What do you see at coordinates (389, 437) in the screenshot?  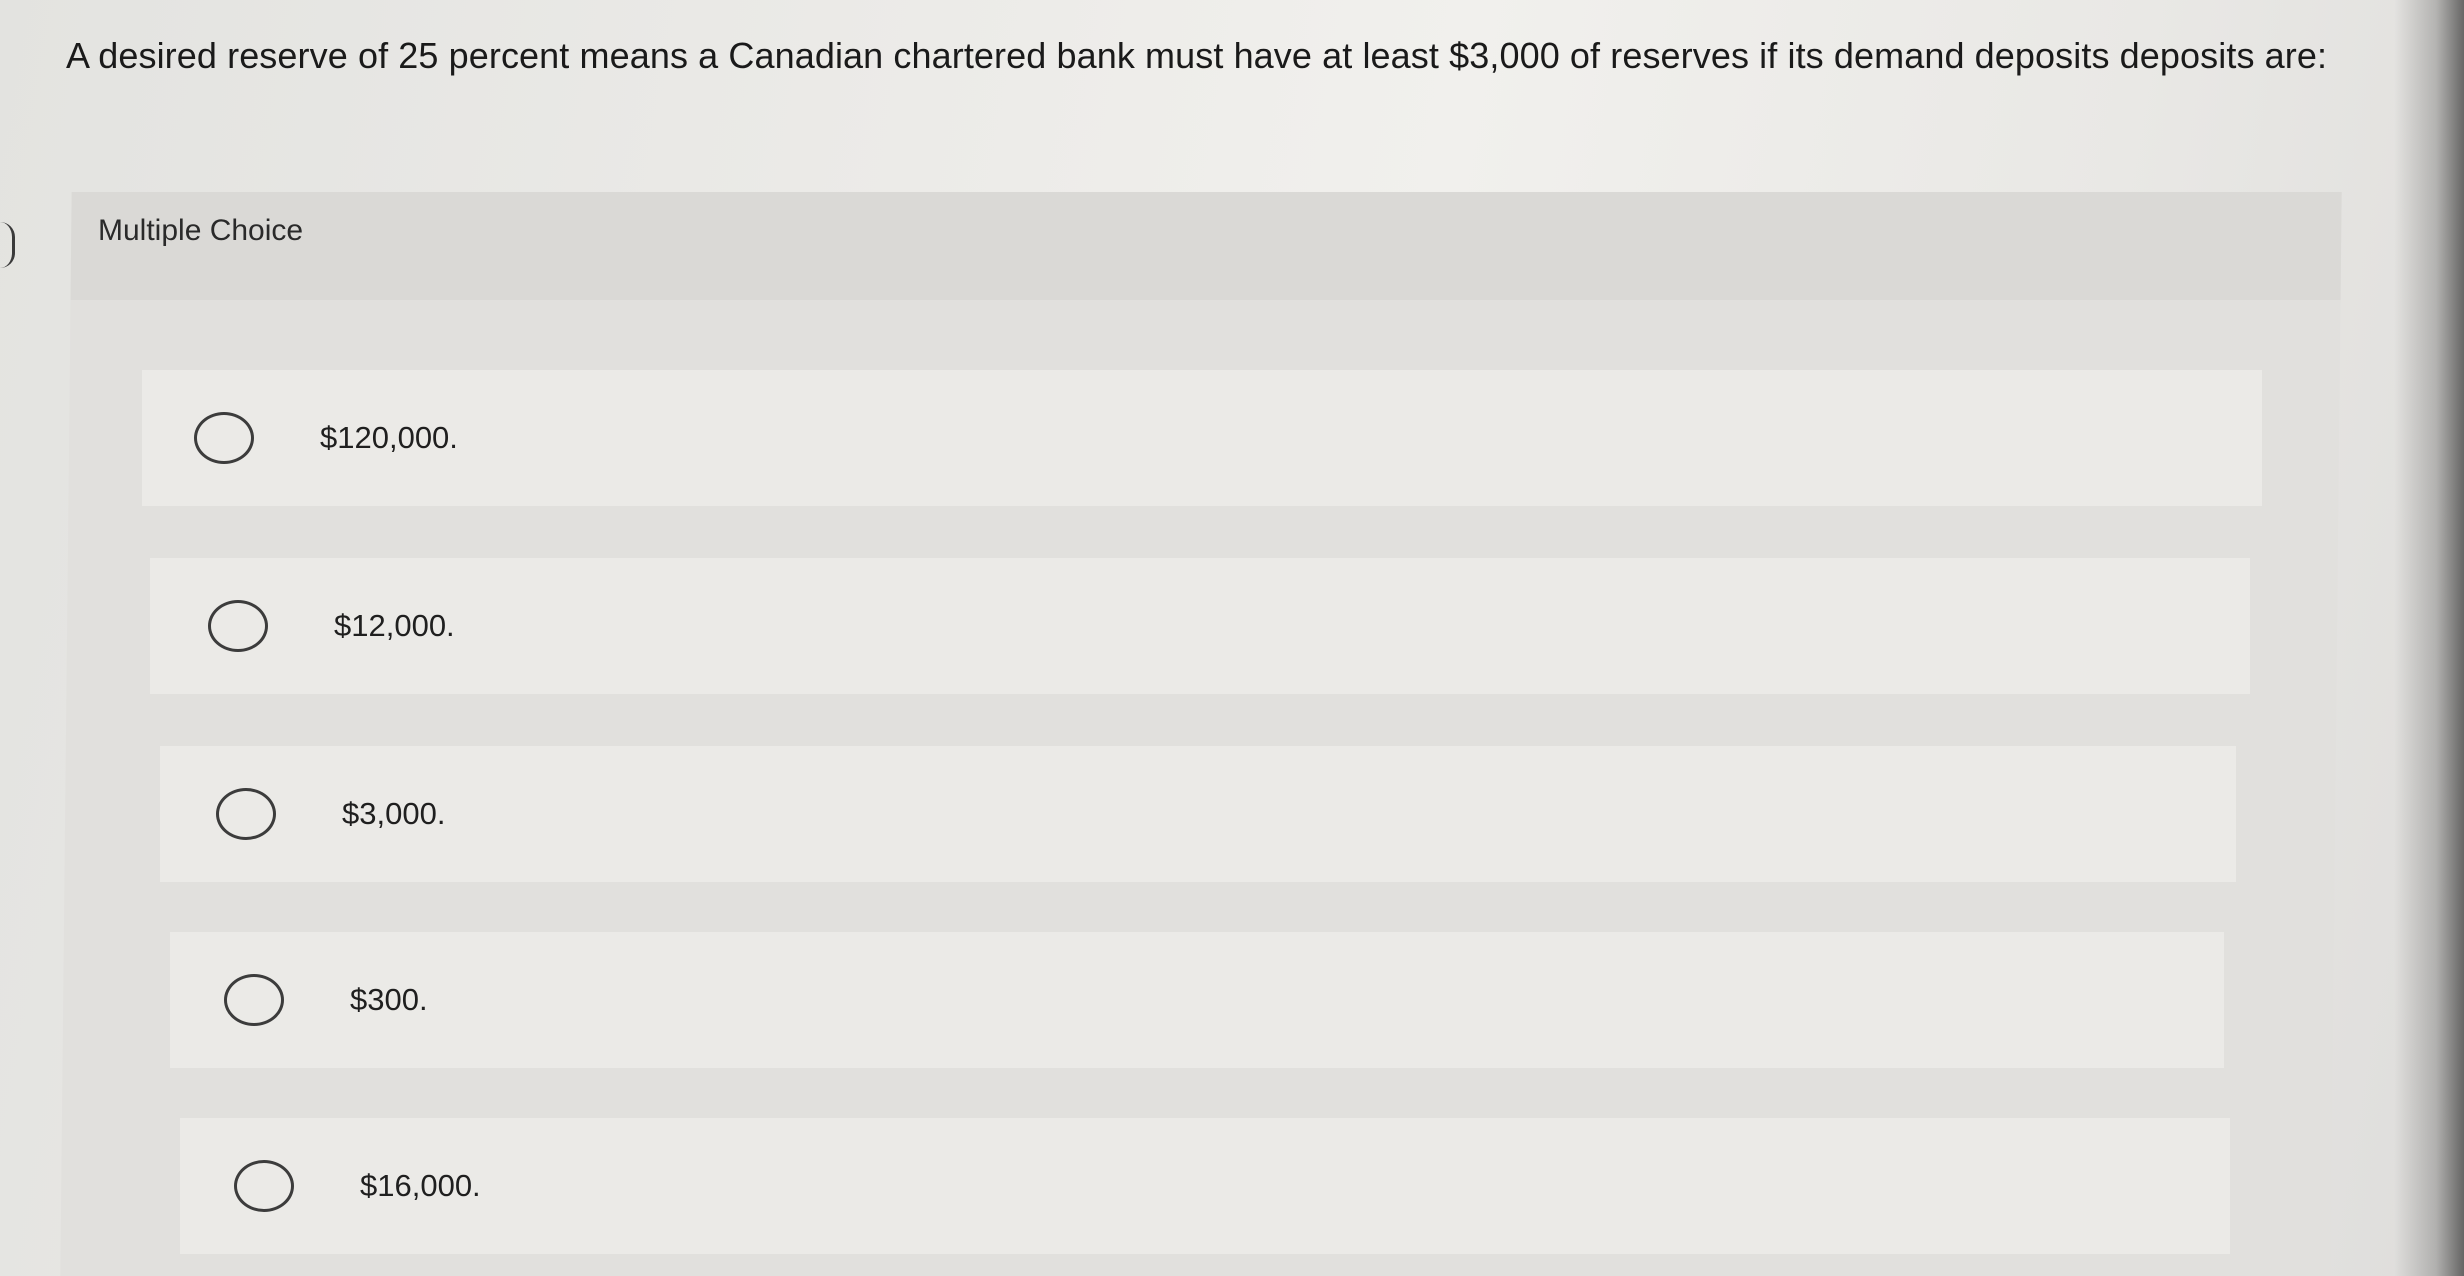 I see `choice-label: $120,000.` at bounding box center [389, 437].